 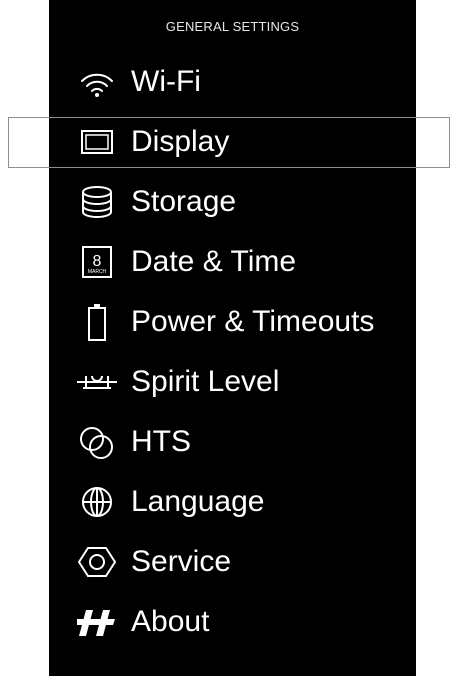 I want to click on wifi-icon, so click(x=97, y=82).